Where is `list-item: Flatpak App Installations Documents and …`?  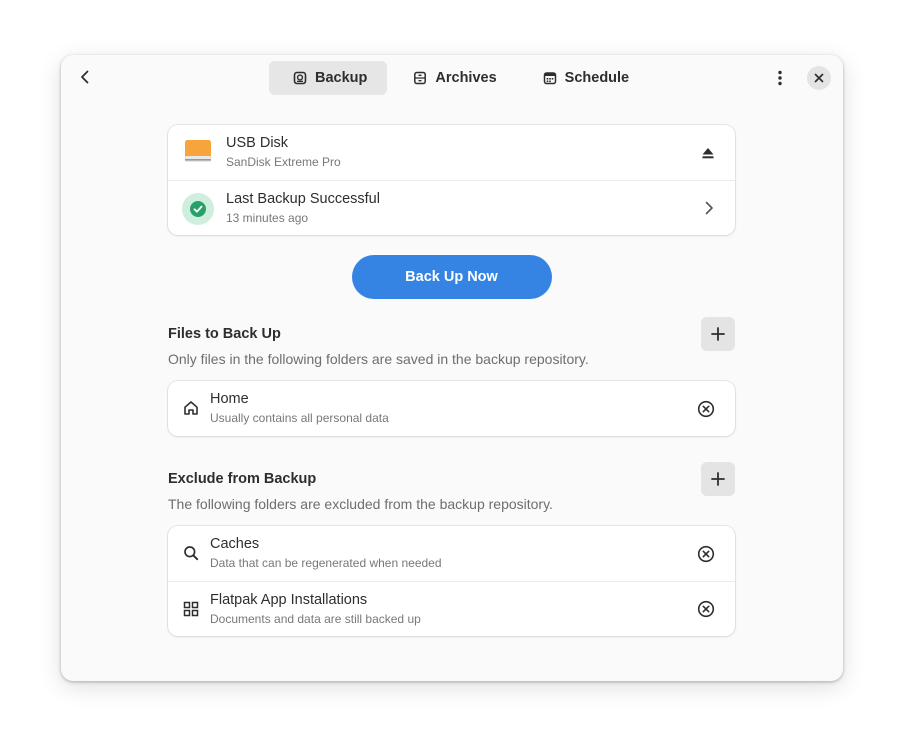 list-item: Flatpak App Installations Documents and … is located at coordinates (451, 608).